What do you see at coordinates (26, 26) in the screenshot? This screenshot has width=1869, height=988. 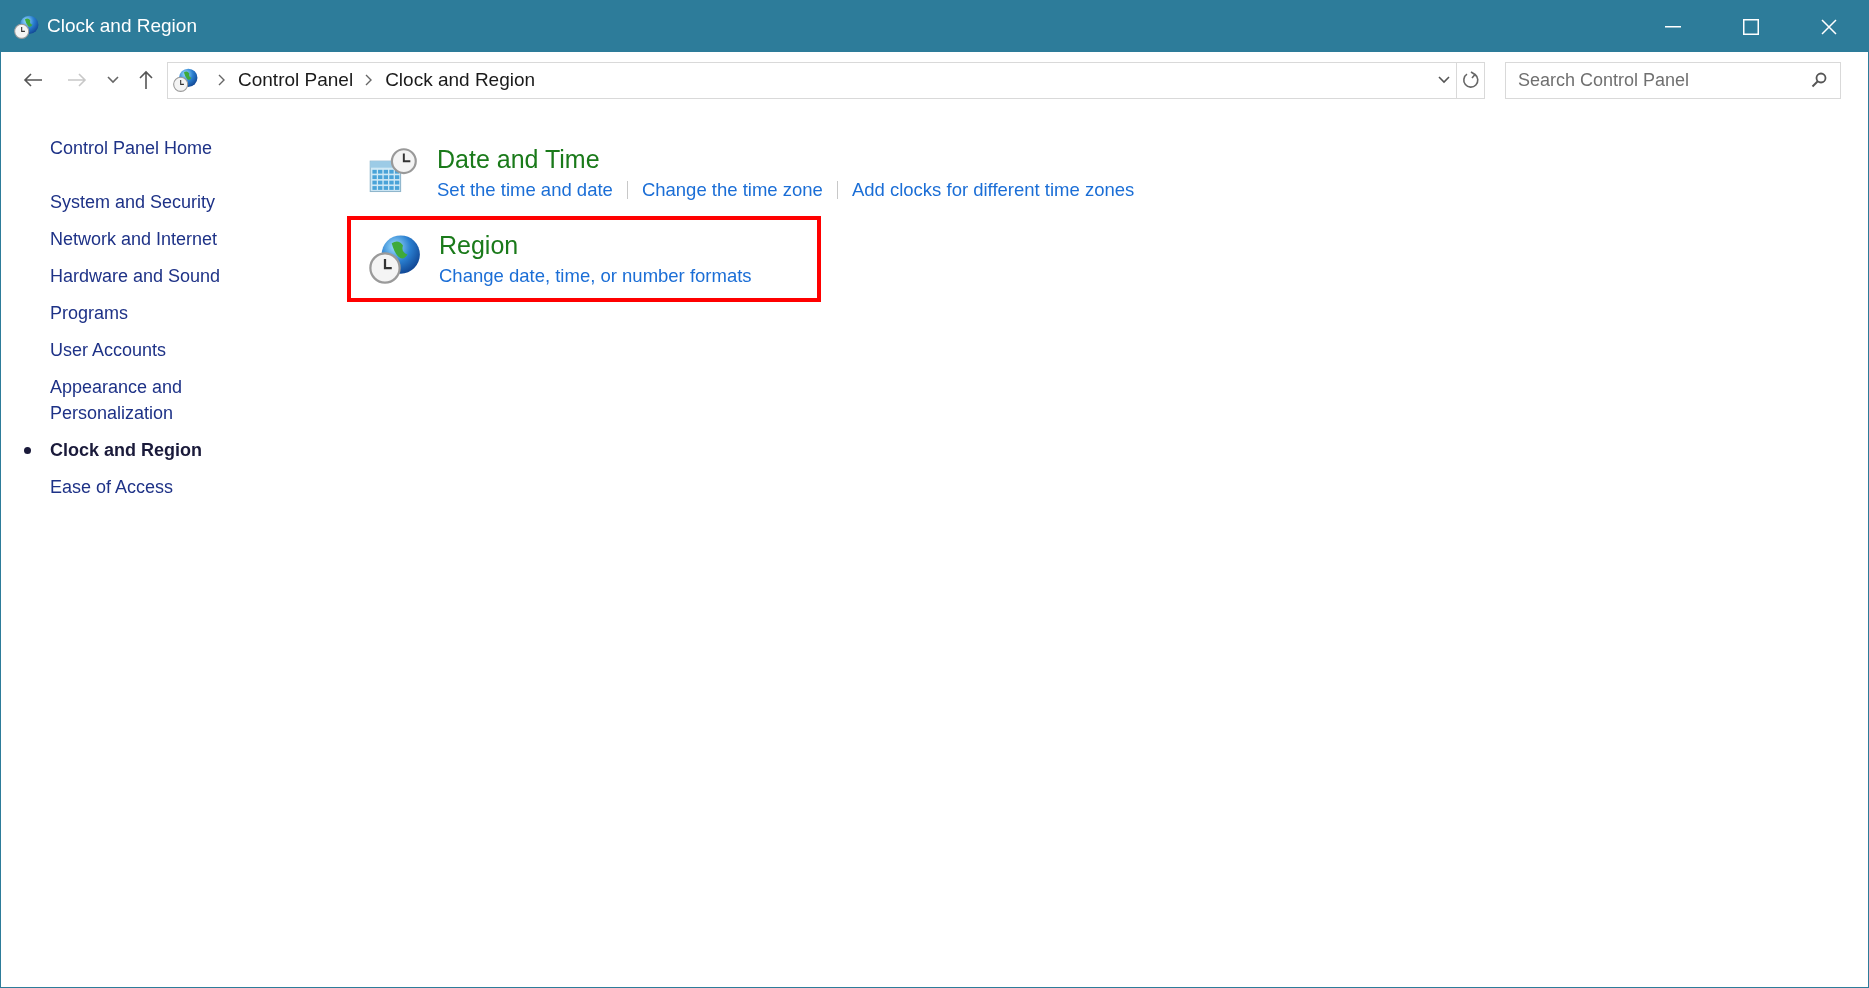 I see `app-icon` at bounding box center [26, 26].